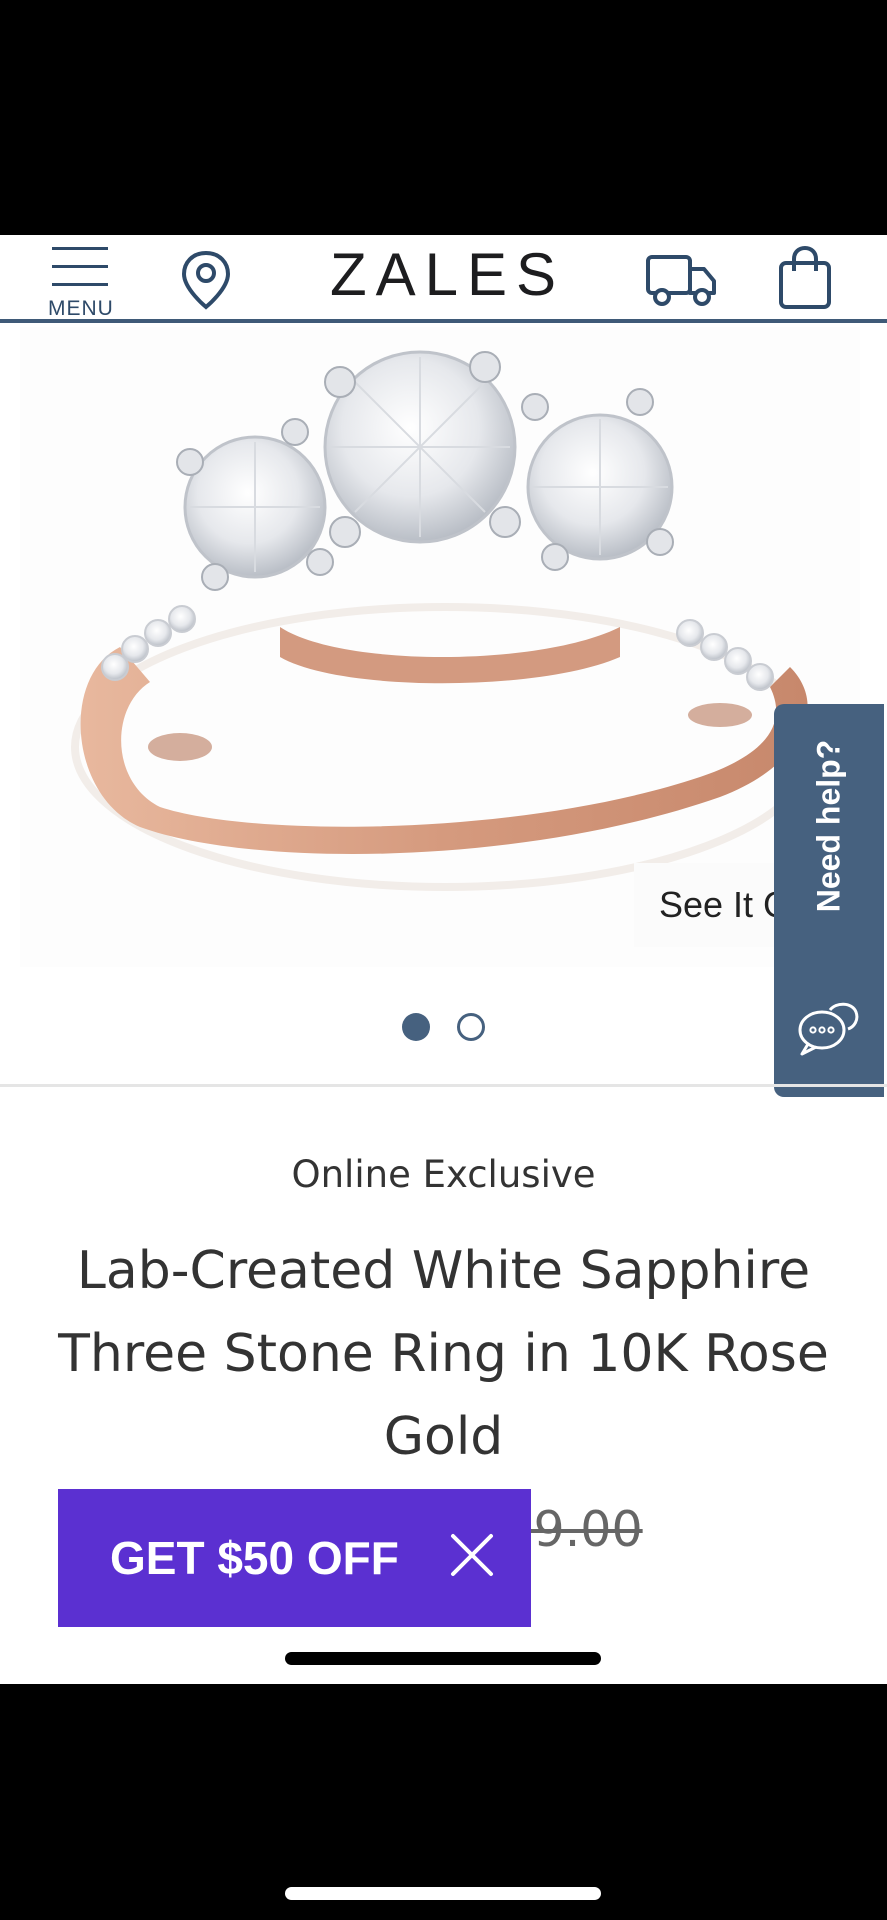  Describe the element at coordinates (84, 280) in the screenshot. I see `menu-button: MENU` at that location.